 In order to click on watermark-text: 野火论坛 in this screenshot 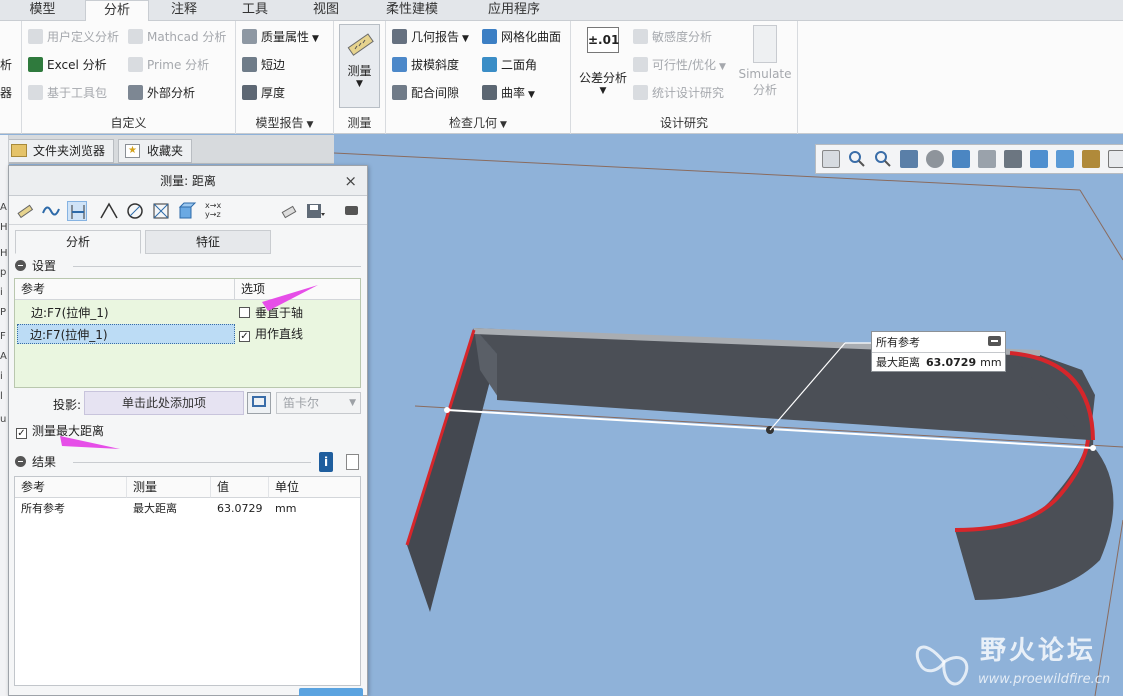, I will do `click(1038, 651)`.